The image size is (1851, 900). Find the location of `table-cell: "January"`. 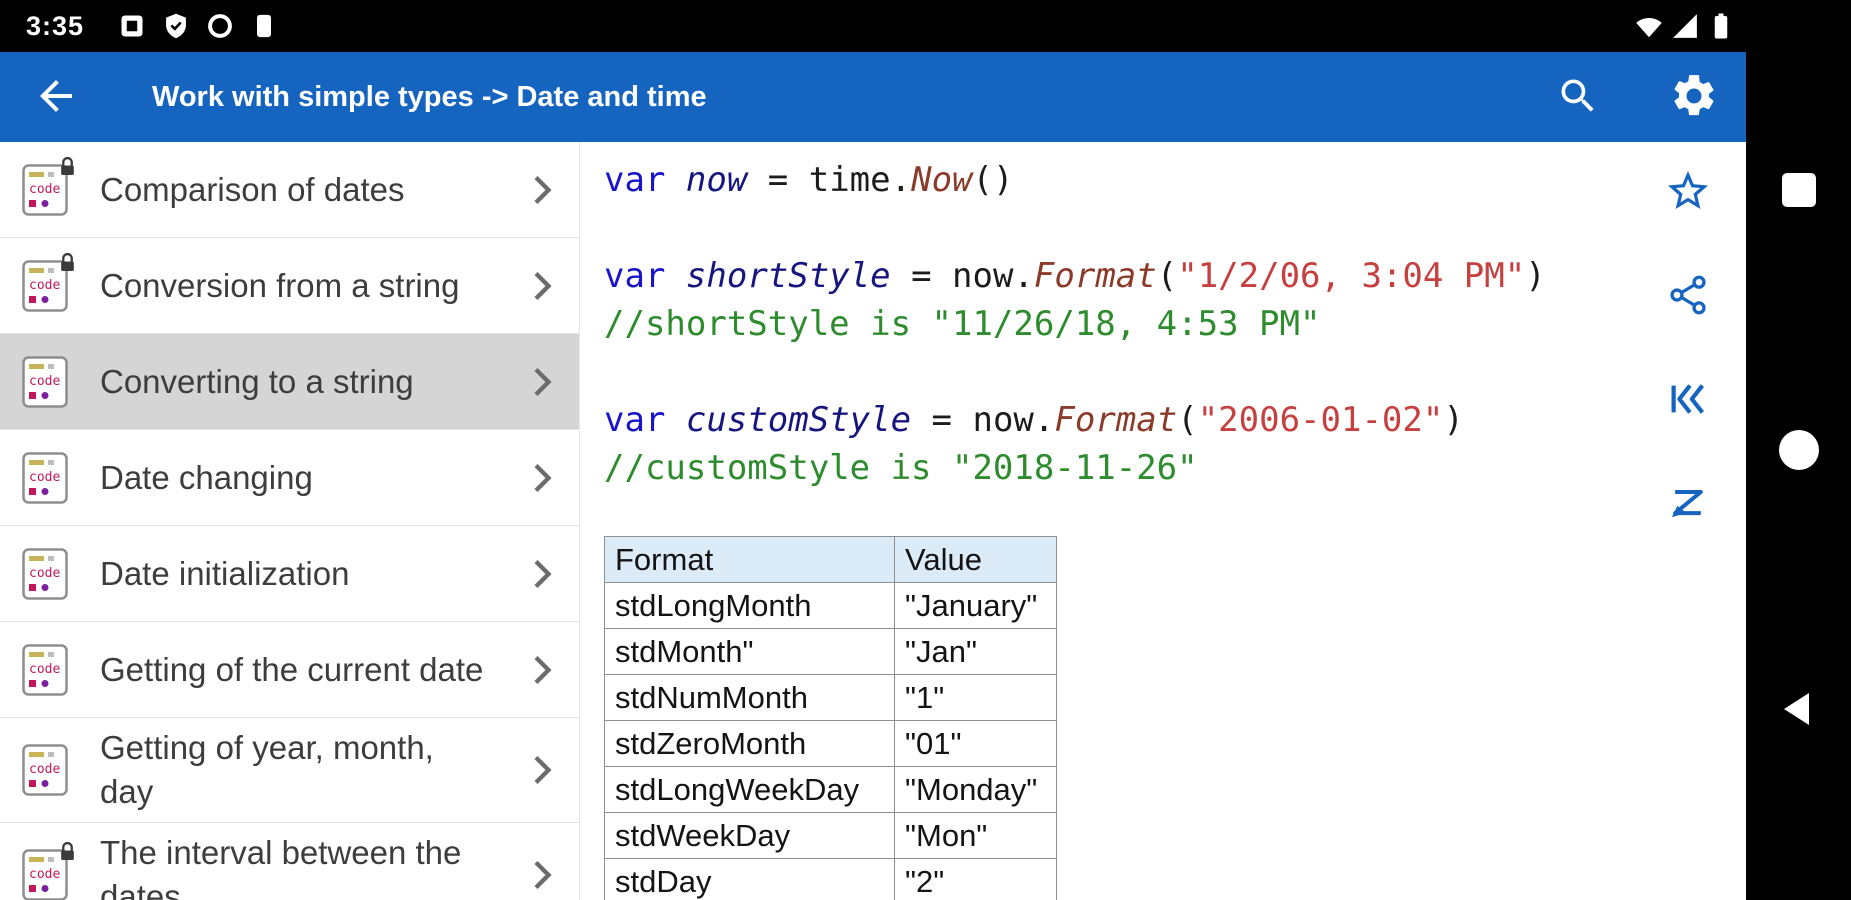

table-cell: "January" is located at coordinates (975, 605).